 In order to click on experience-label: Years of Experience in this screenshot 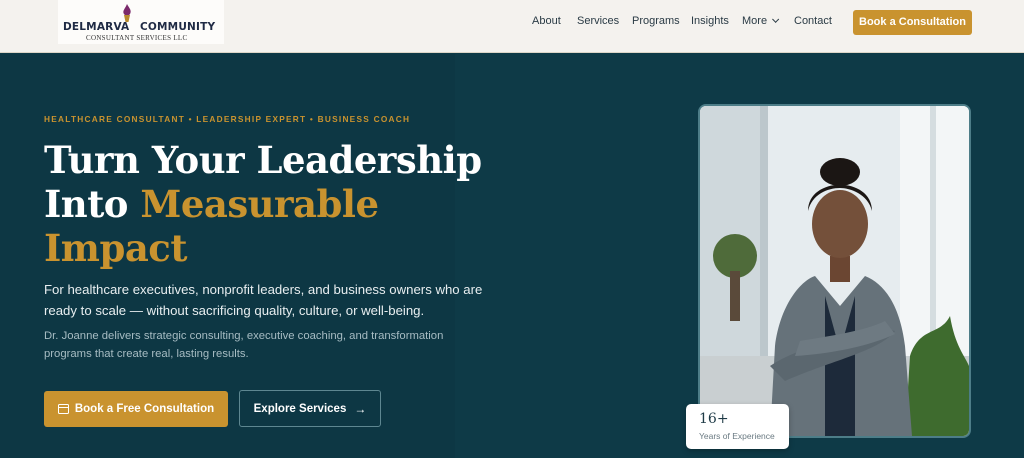, I will do `click(737, 436)`.